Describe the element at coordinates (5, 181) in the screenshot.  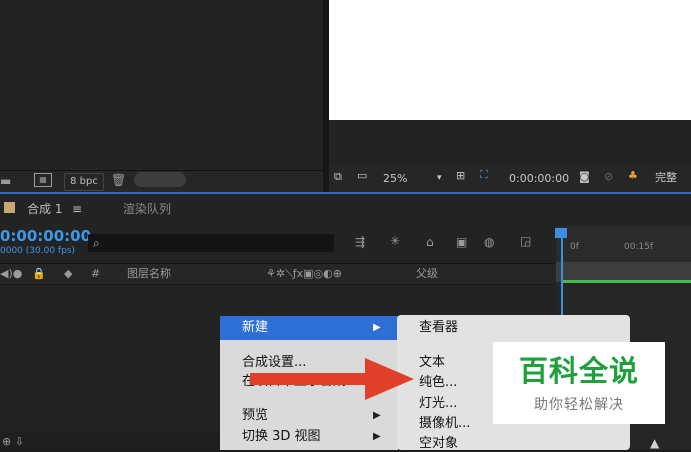
I see `folder-icon: ▬` at that location.